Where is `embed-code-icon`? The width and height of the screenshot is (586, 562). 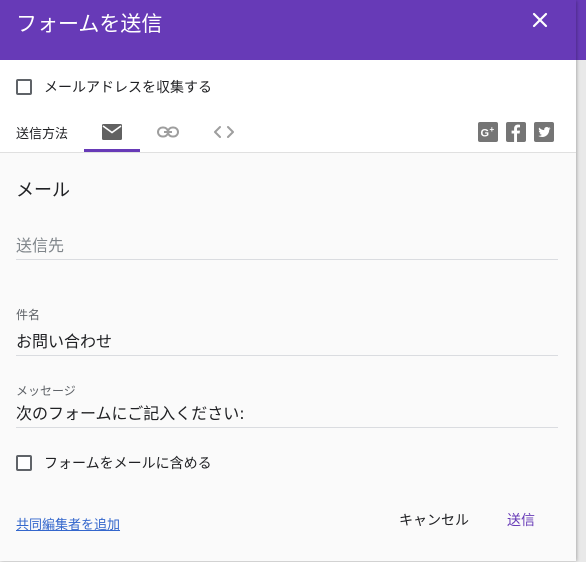
embed-code-icon is located at coordinates (224, 132).